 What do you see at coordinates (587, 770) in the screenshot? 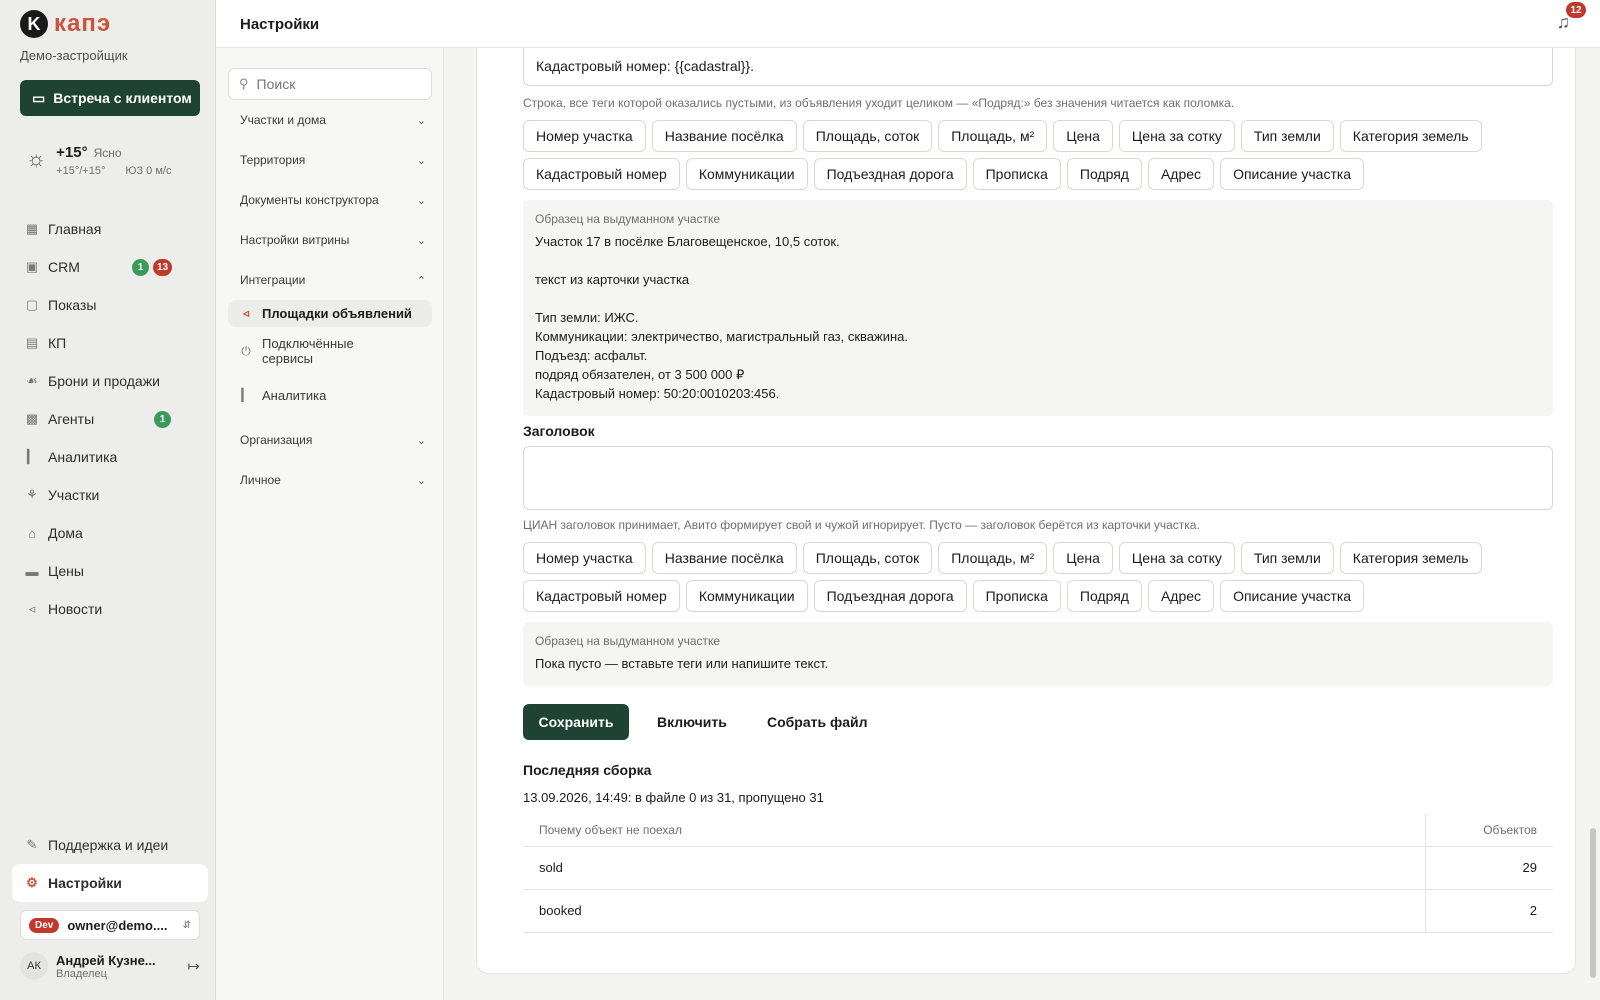
I see `last-build-title: Последняя сборка` at bounding box center [587, 770].